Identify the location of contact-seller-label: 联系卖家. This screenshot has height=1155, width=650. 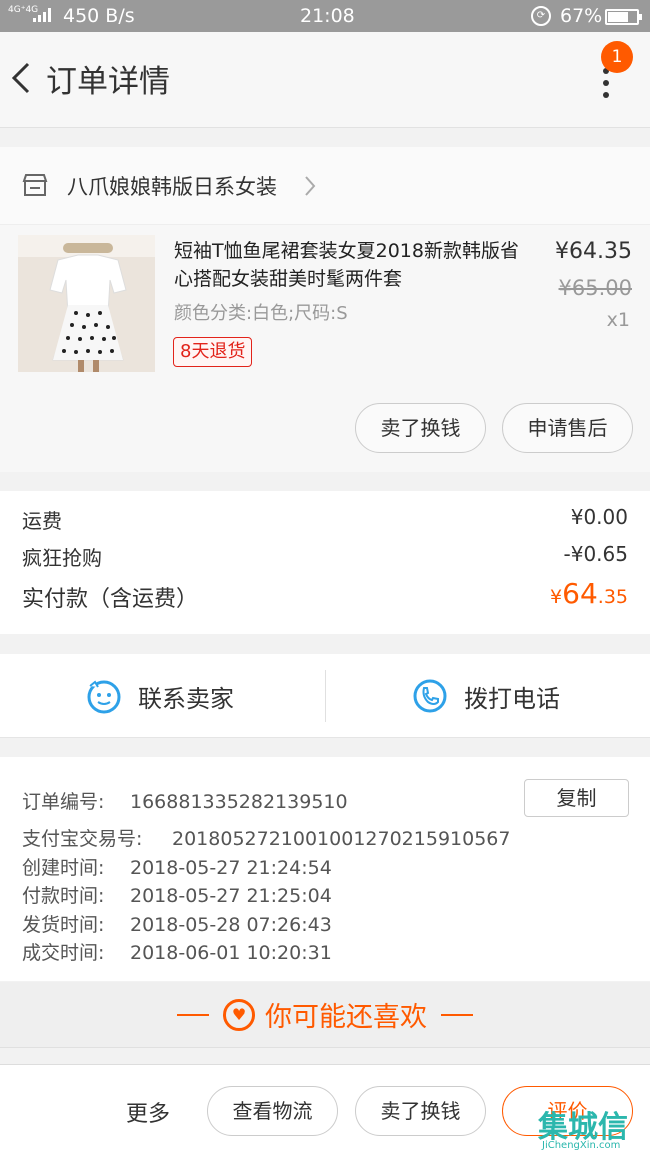
(186, 698).